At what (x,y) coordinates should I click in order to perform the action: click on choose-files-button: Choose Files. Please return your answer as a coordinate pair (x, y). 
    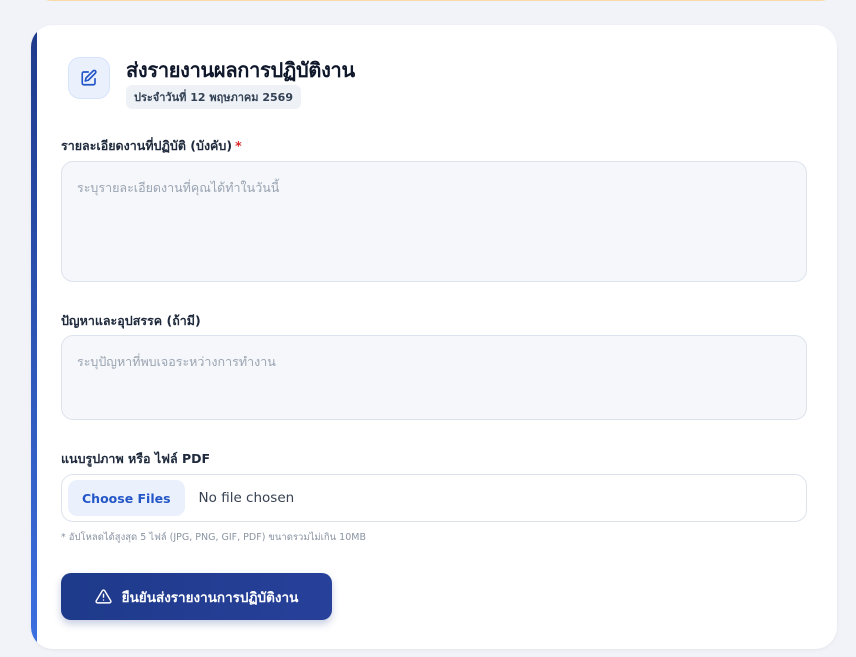
    Looking at the image, I should click on (126, 498).